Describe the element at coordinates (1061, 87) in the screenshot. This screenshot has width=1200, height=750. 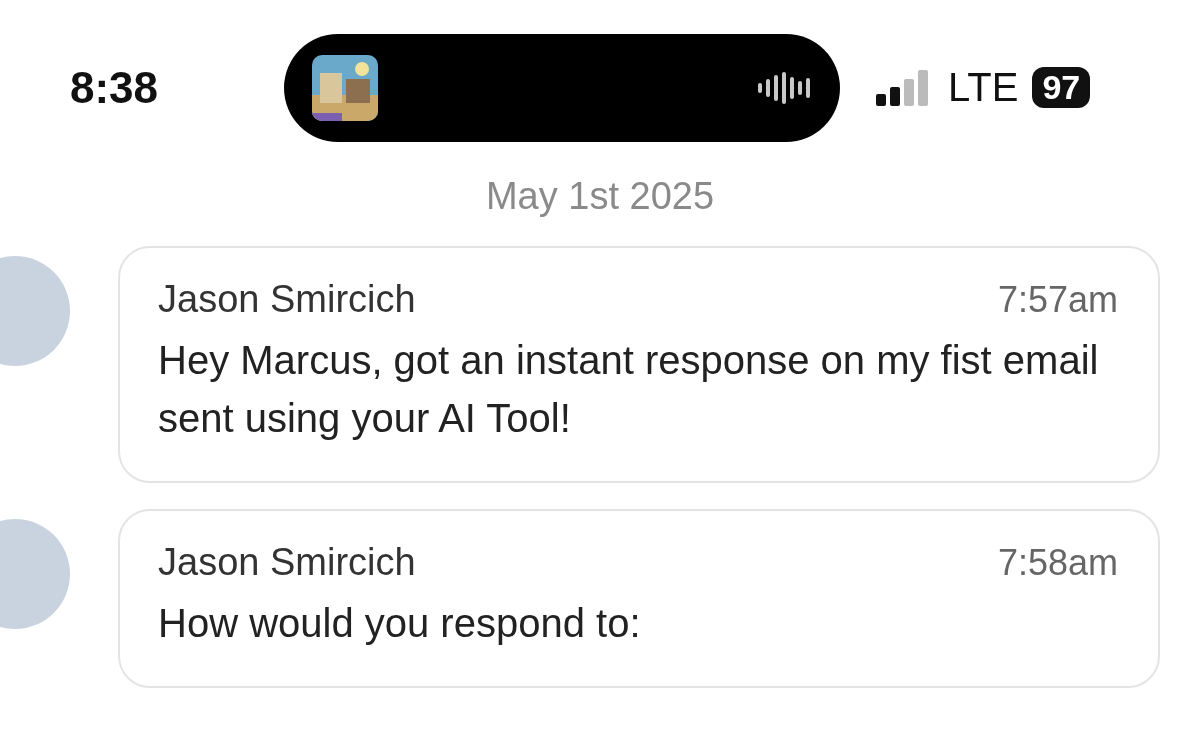
I see `battery-level: 97` at that location.